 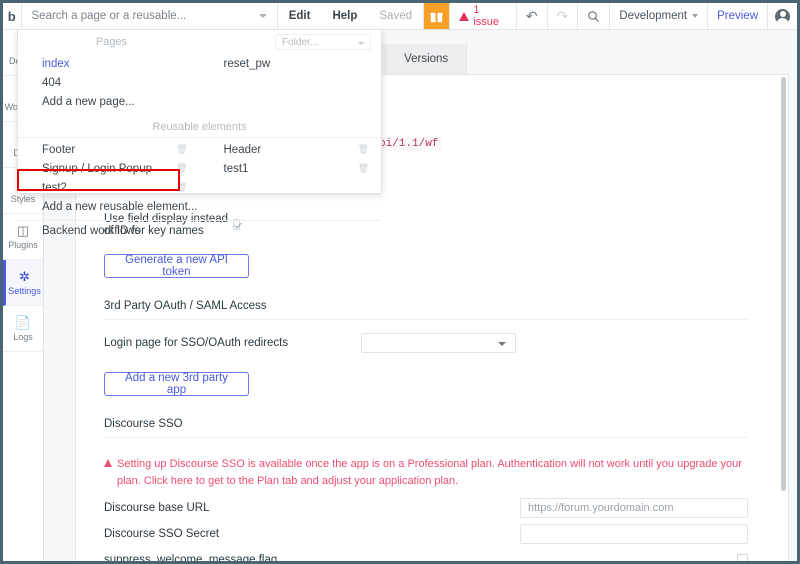 I want to click on list-item: 404, so click(x=109, y=82).